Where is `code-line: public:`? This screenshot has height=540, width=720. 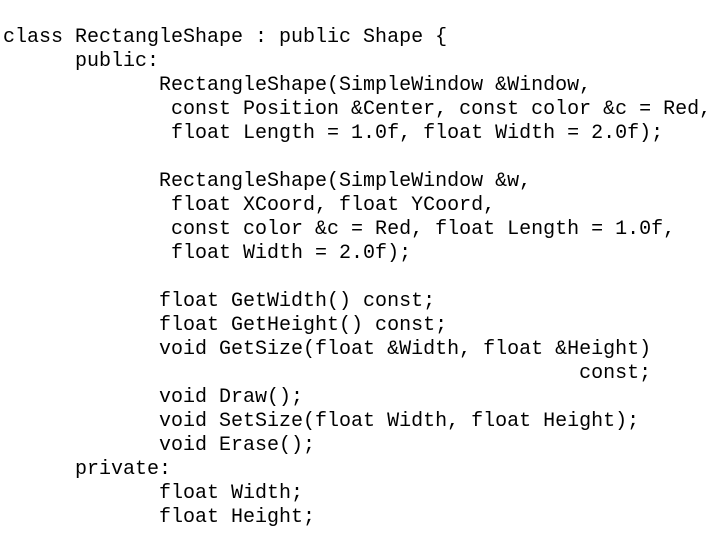
code-line: public: is located at coordinates (81, 61).